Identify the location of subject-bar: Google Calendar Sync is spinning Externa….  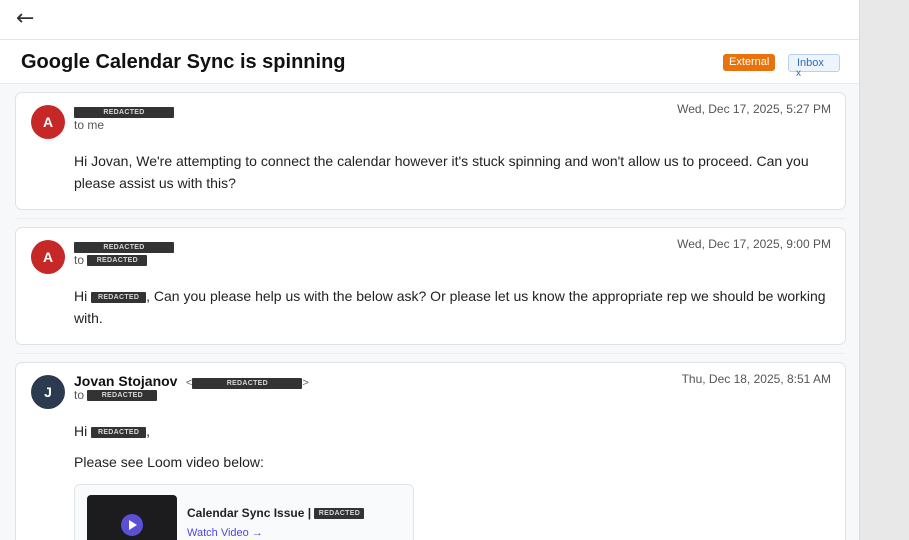
(429, 62).